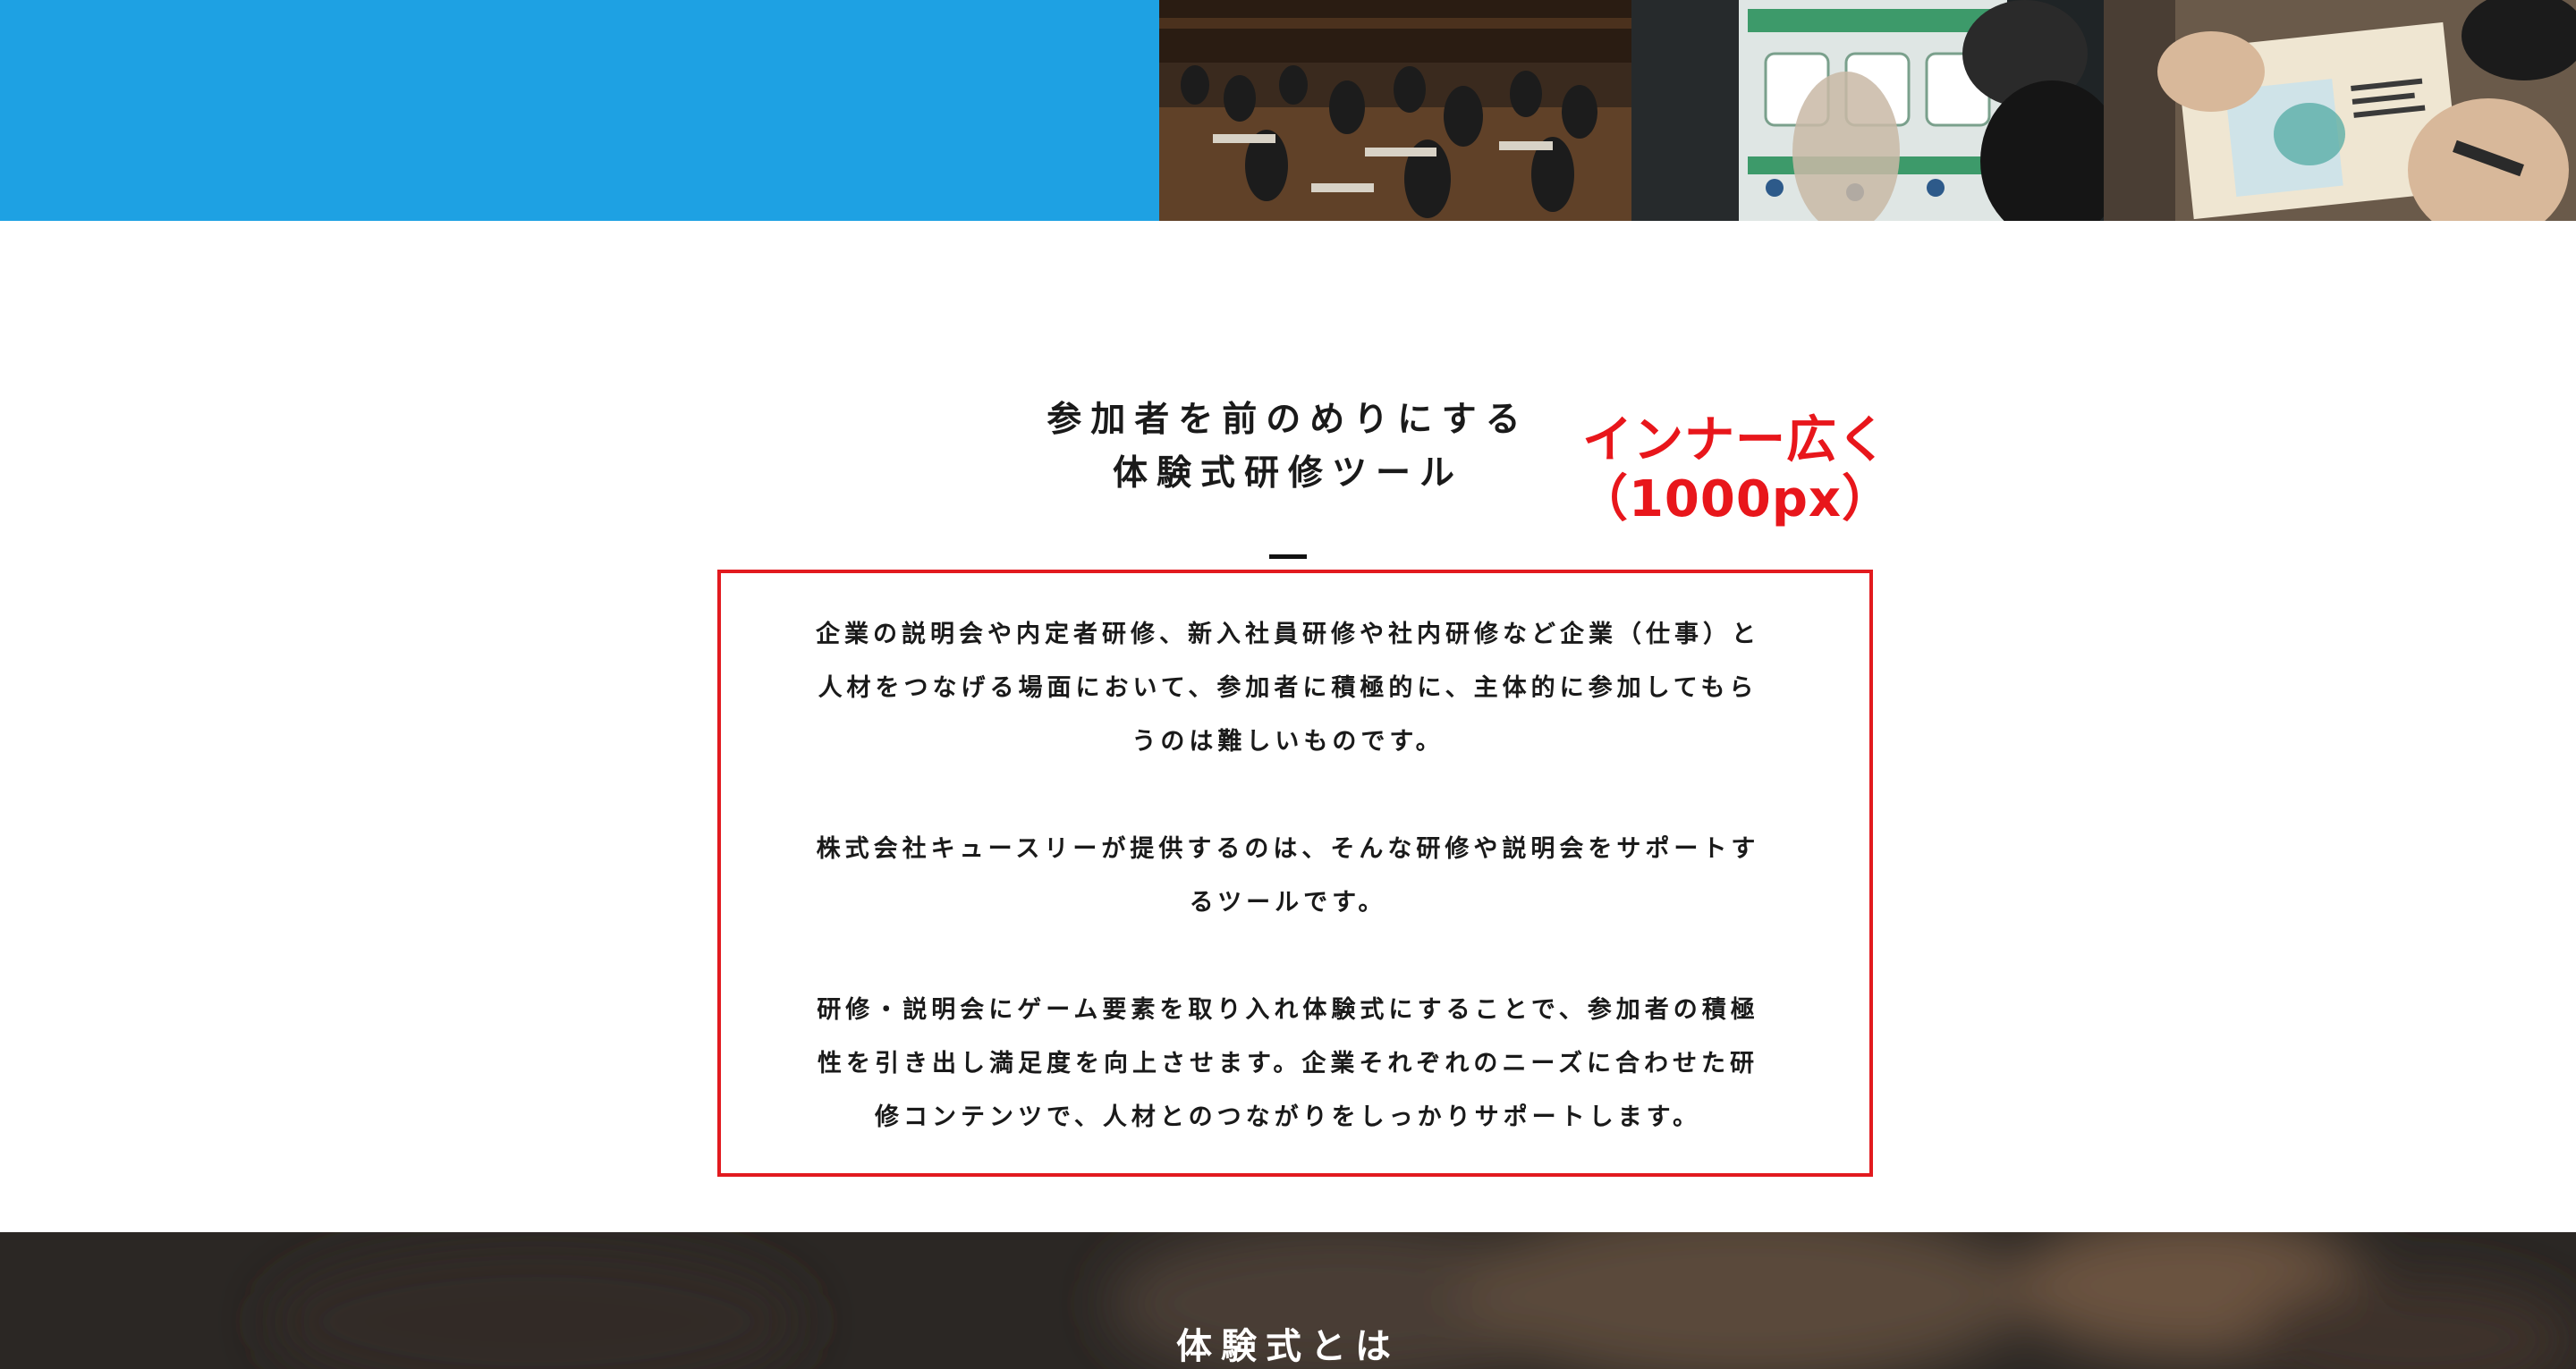 Image resolution: width=2576 pixels, height=1369 pixels. Describe the element at coordinates (1735, 440) in the screenshot. I see `annotation-line: インナー広く` at that location.